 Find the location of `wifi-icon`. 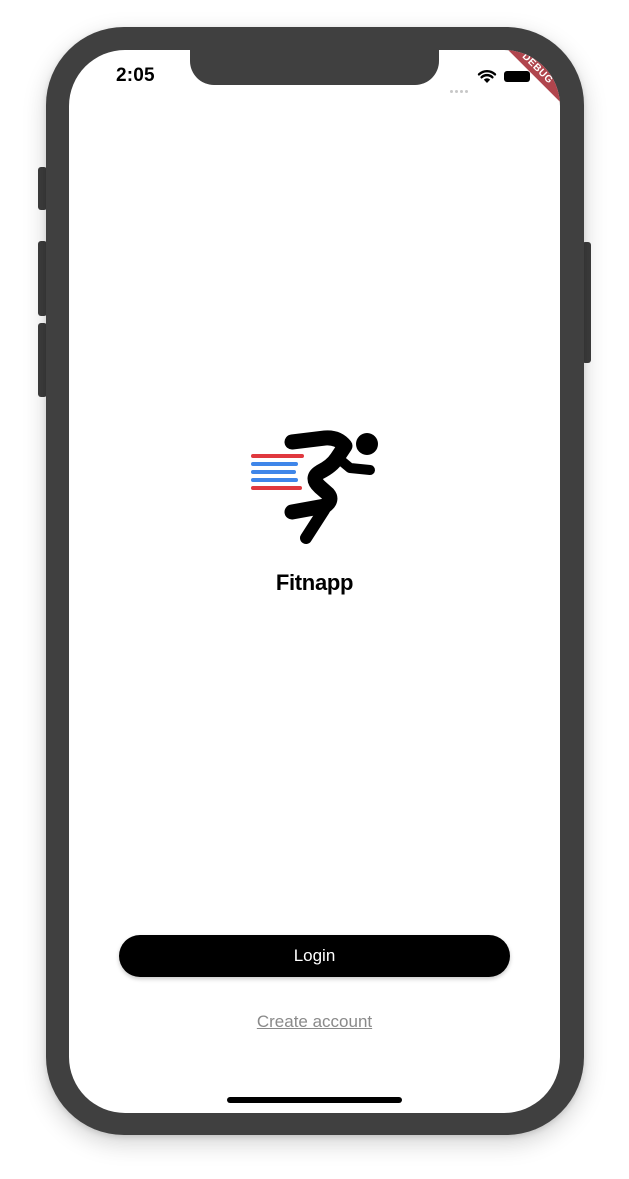

wifi-icon is located at coordinates (487, 76).